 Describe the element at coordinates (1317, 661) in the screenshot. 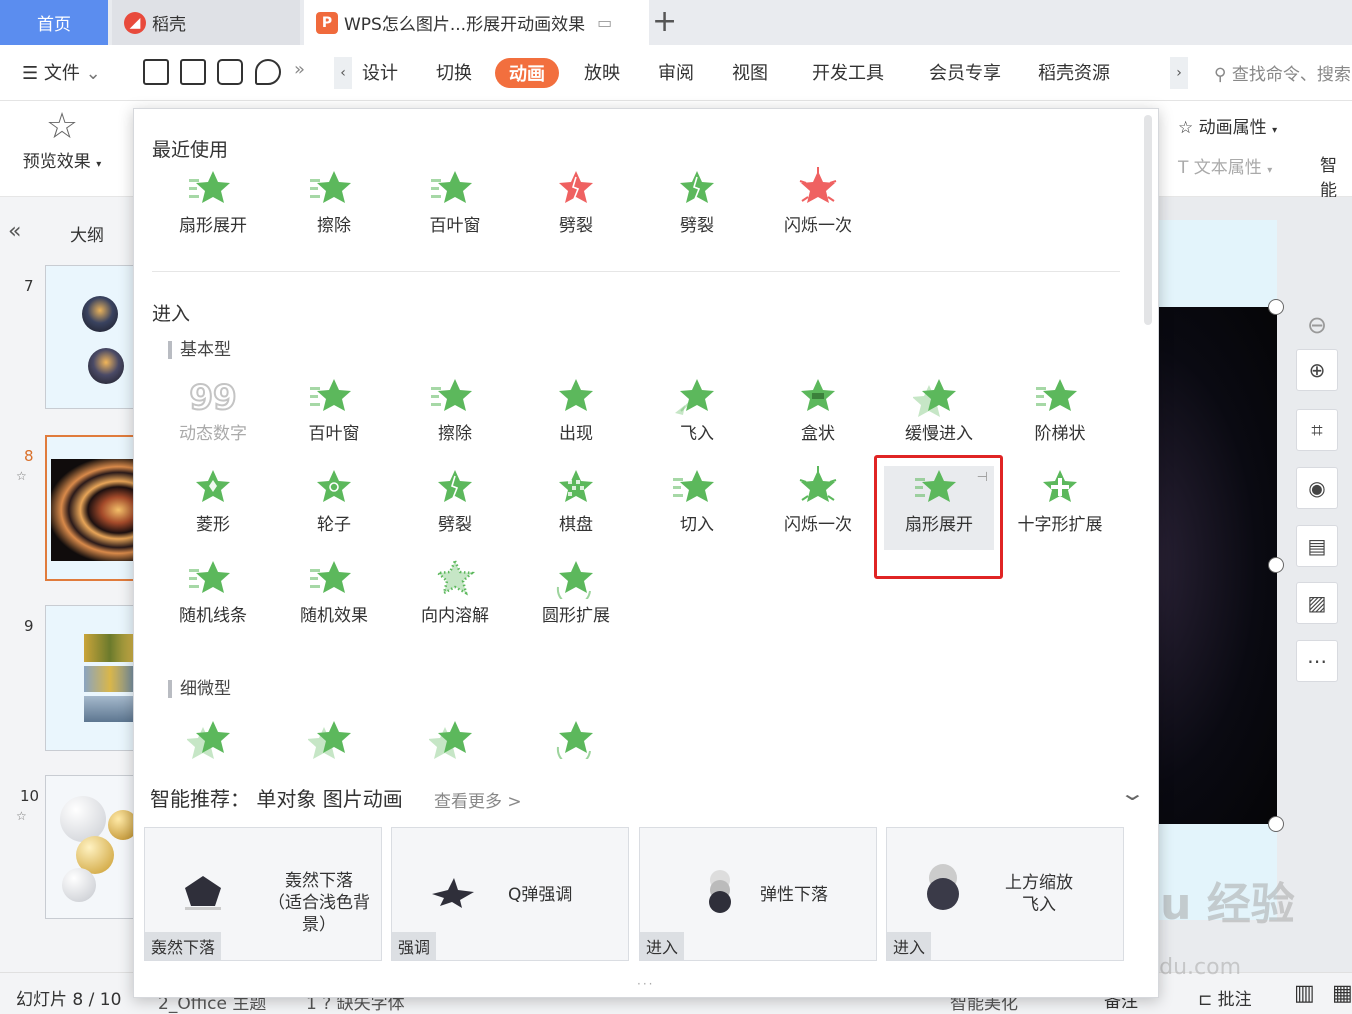

I see `more-options-icon: ⋯` at that location.